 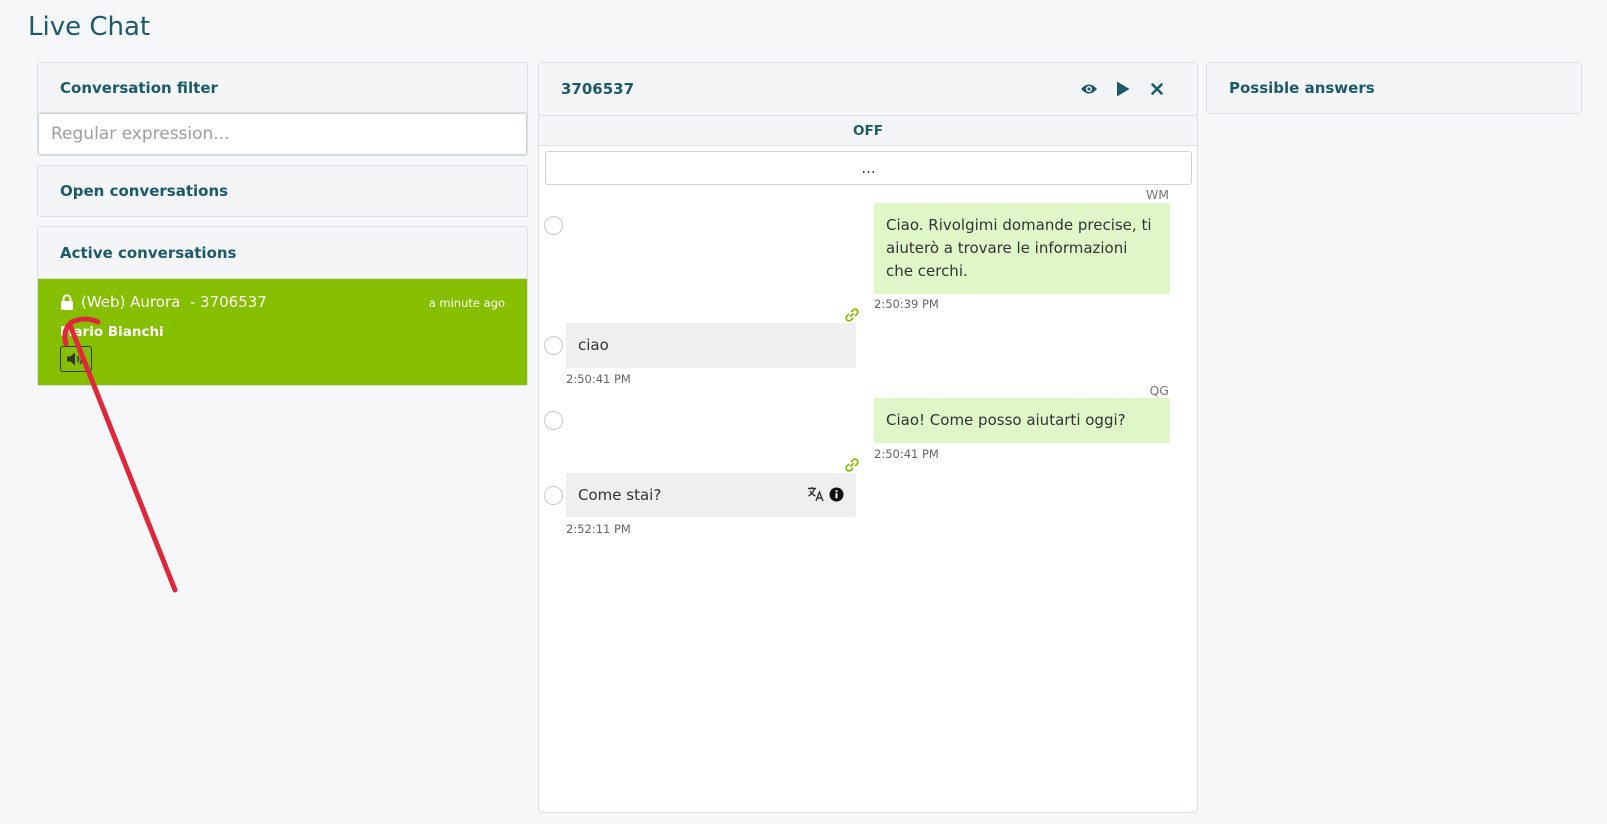 What do you see at coordinates (282, 253) in the screenshot?
I see `active-conversations-title: Active conversations` at bounding box center [282, 253].